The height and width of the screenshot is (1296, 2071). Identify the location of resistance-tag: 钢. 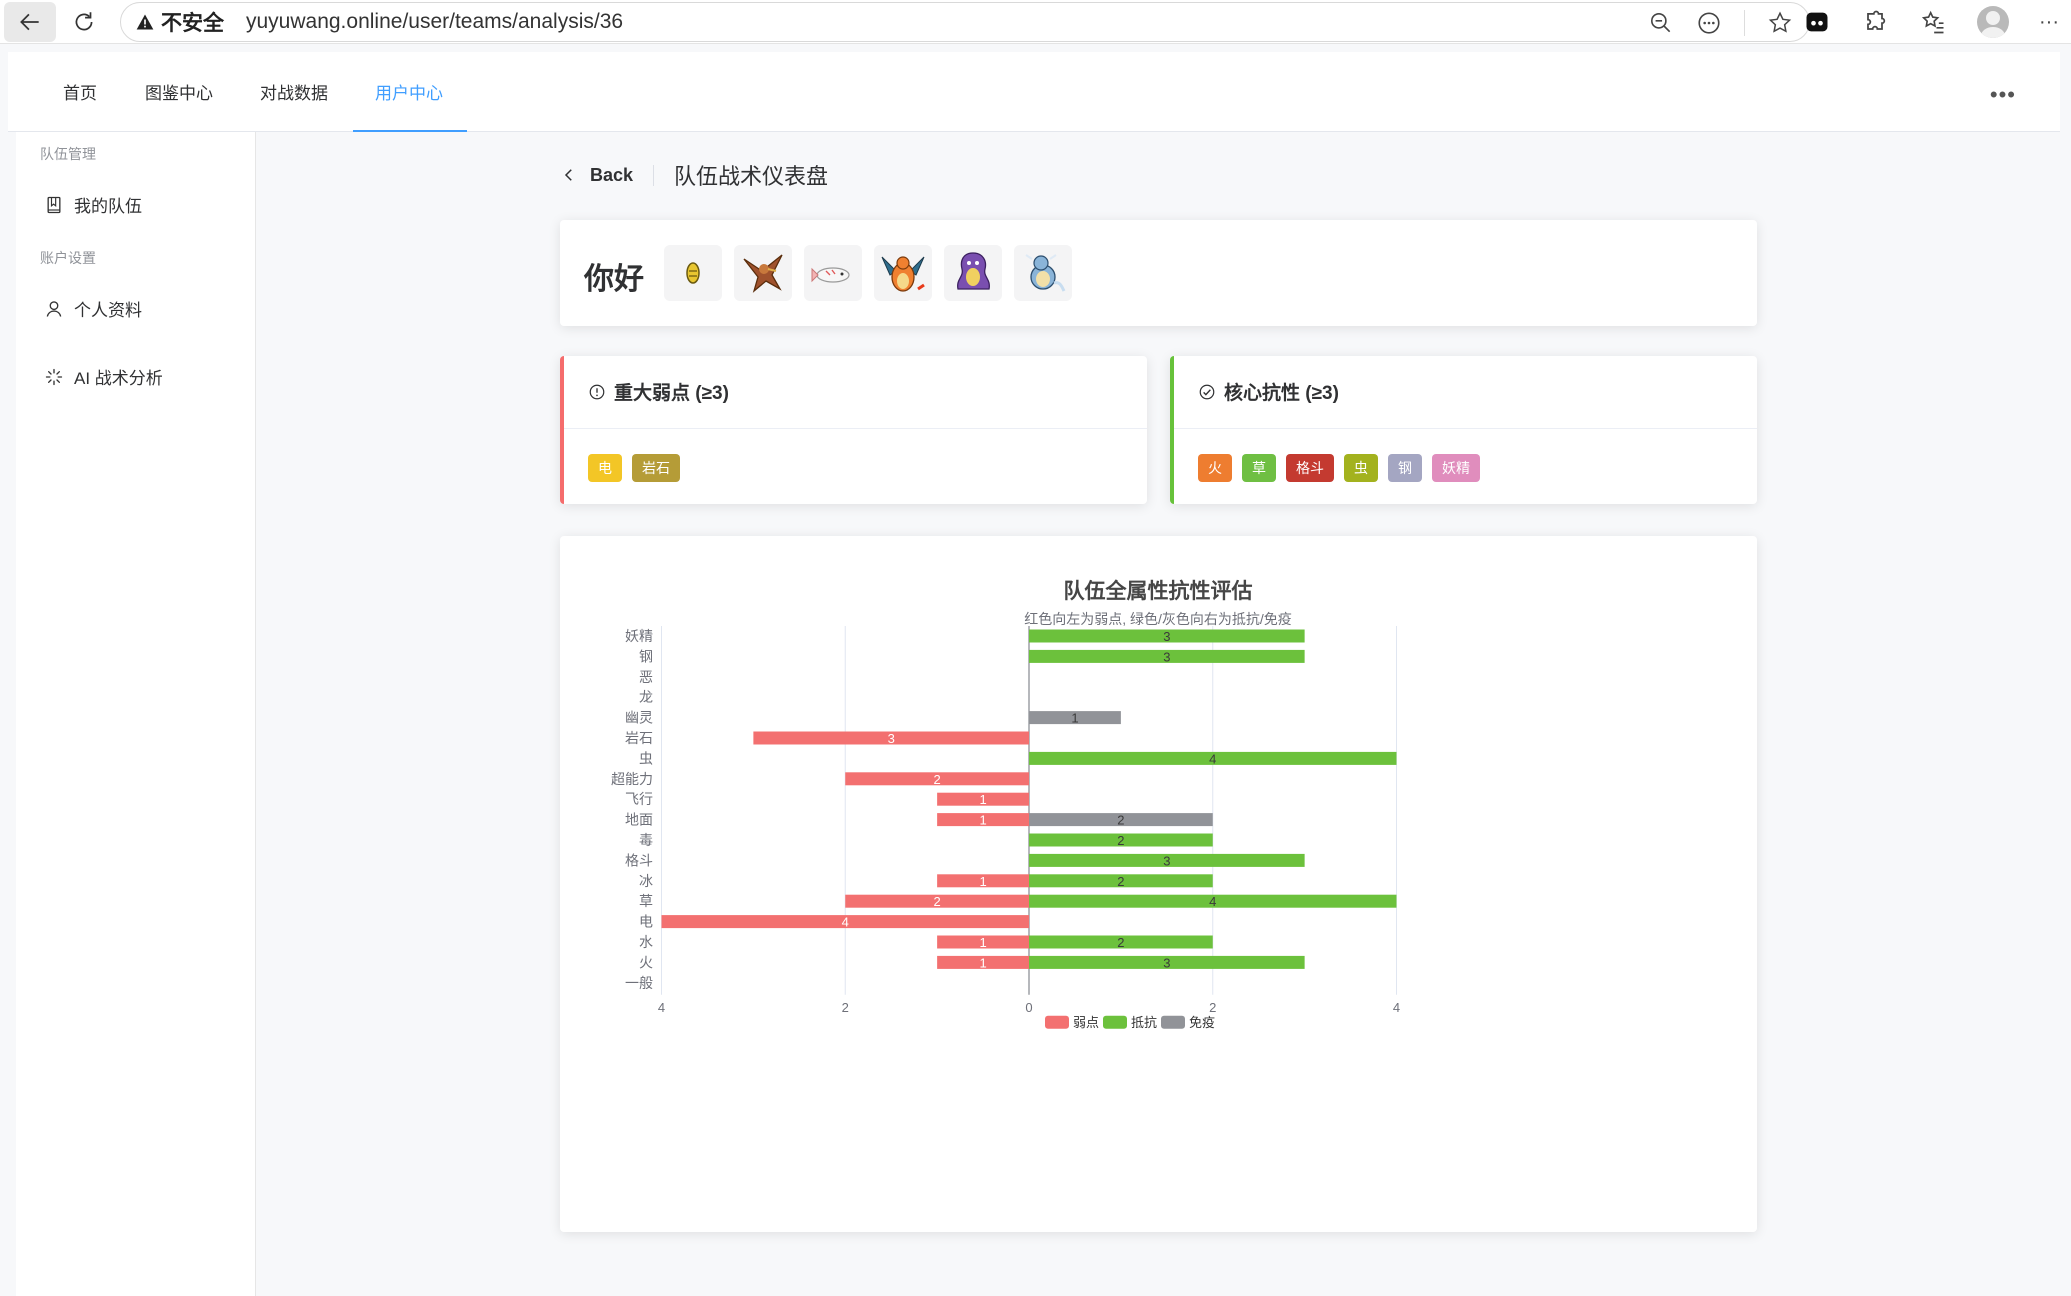
(1405, 468).